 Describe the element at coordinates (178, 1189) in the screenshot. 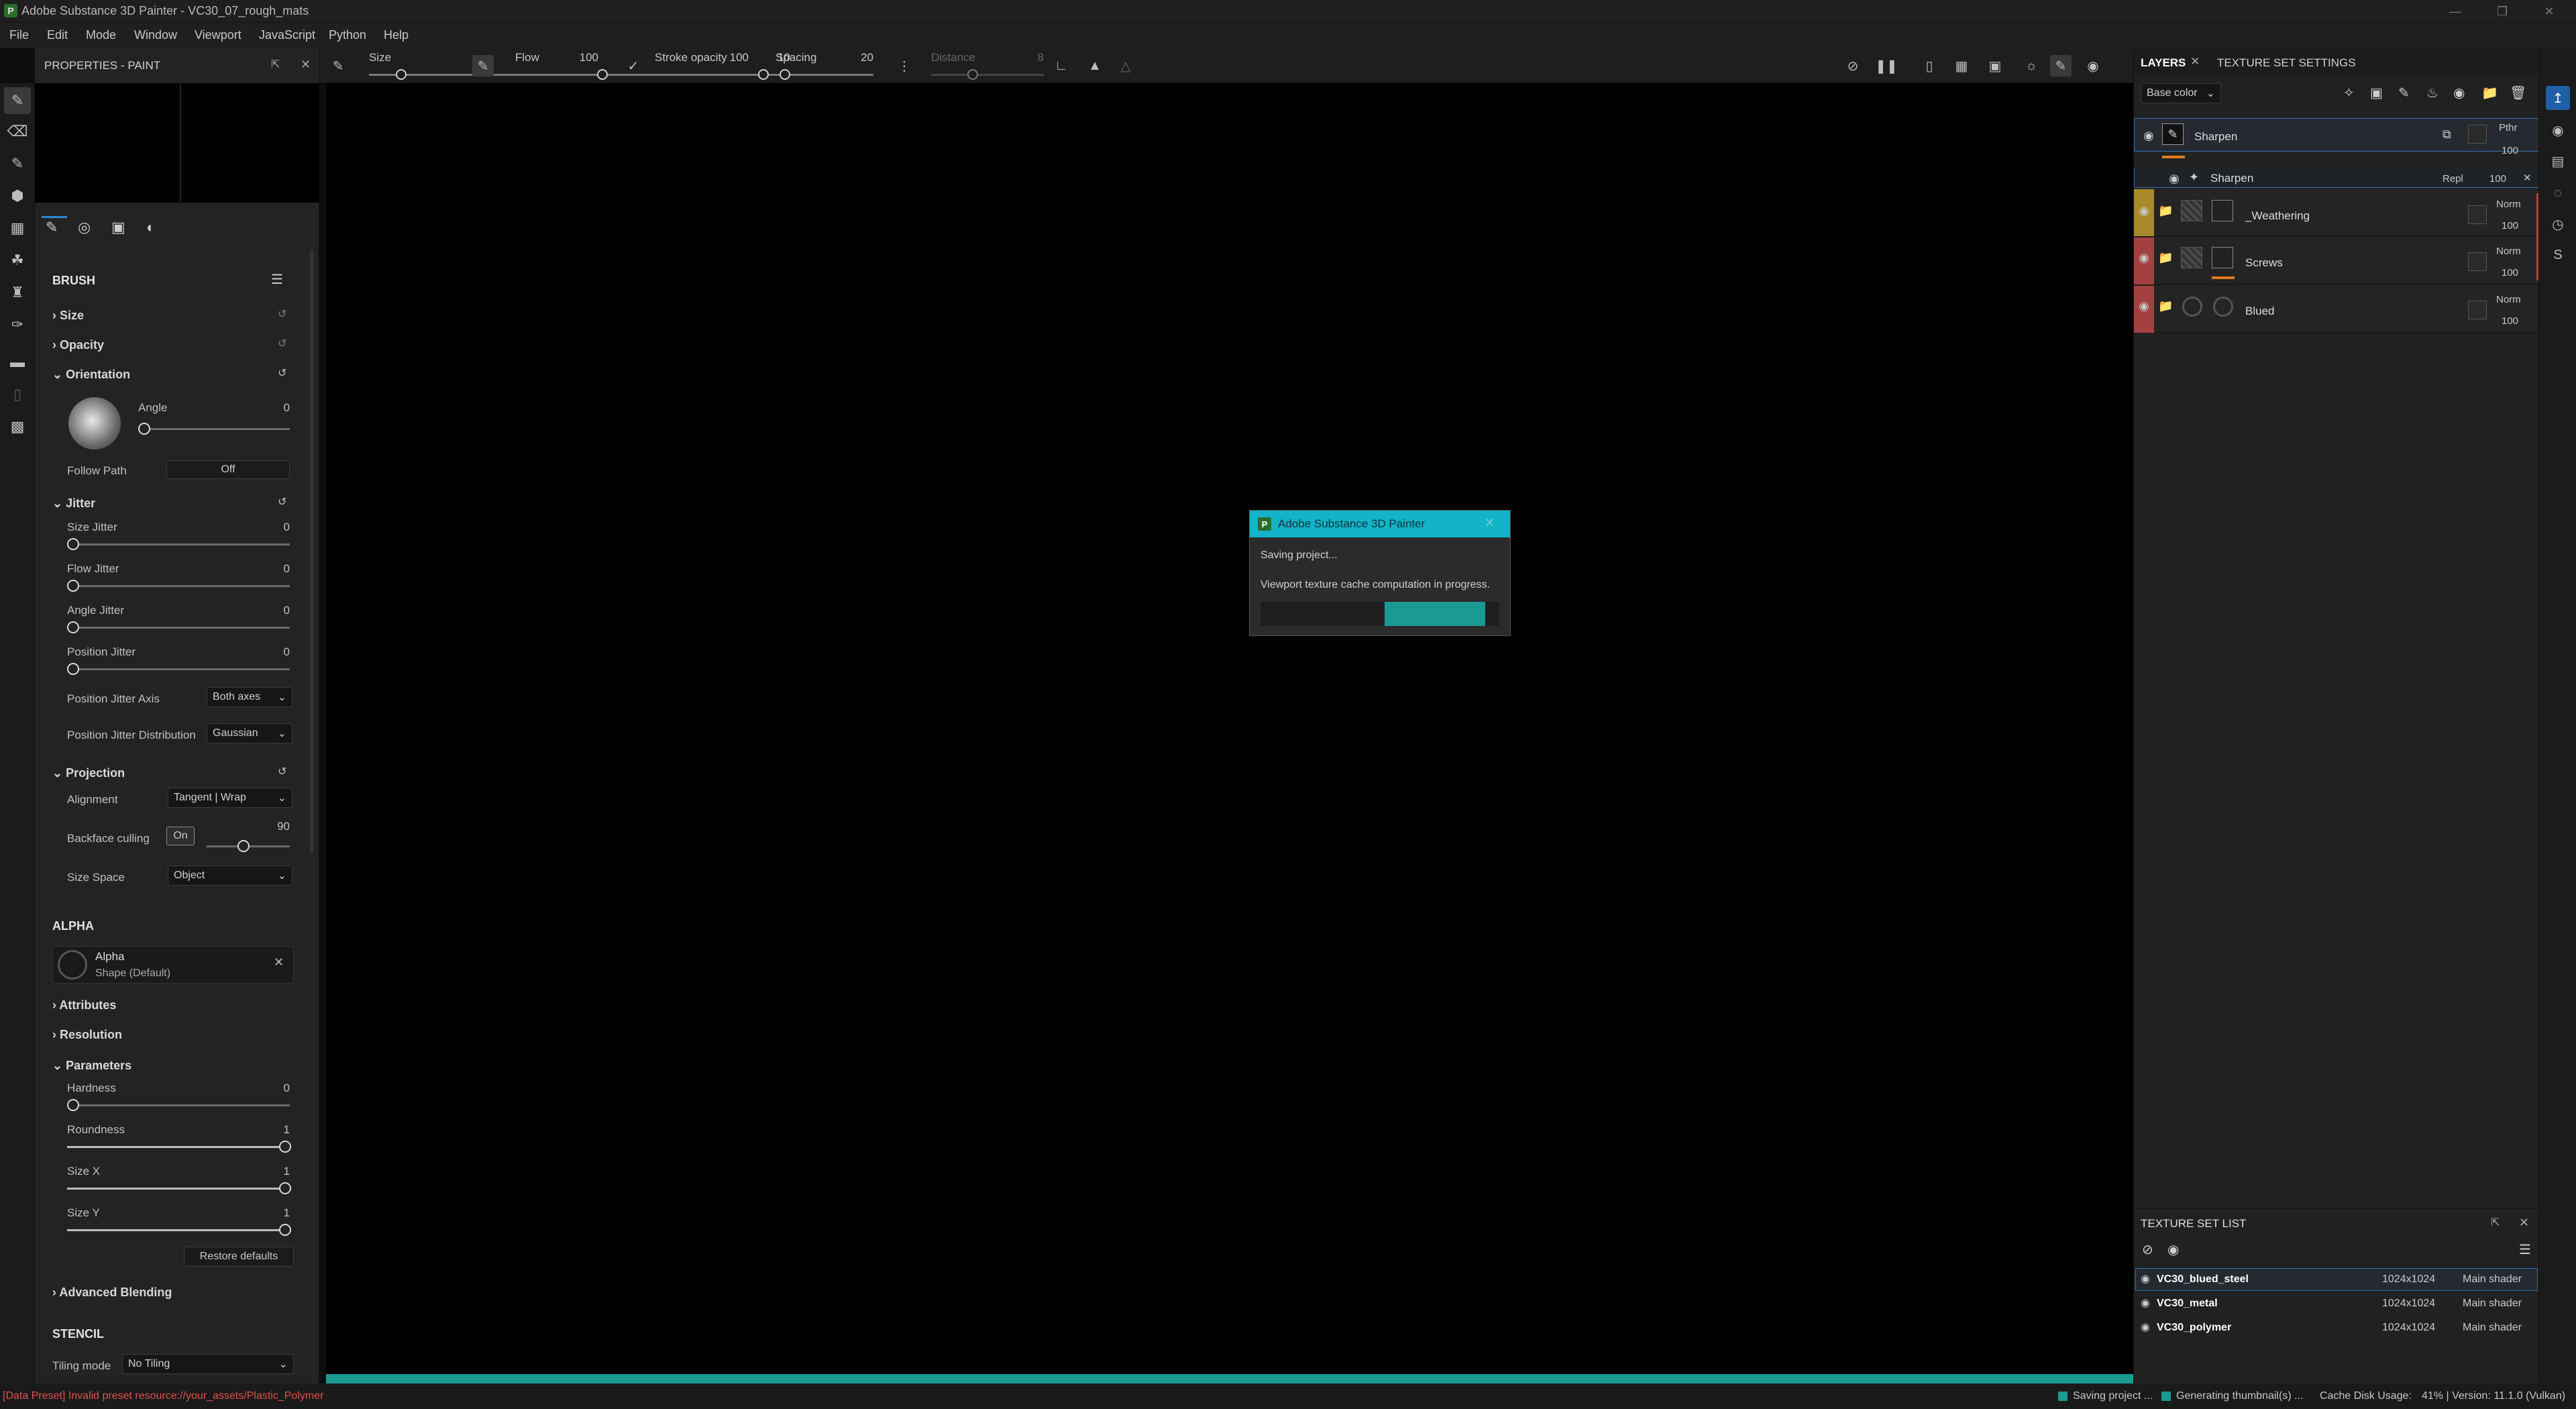

I see `size-x-slider` at that location.